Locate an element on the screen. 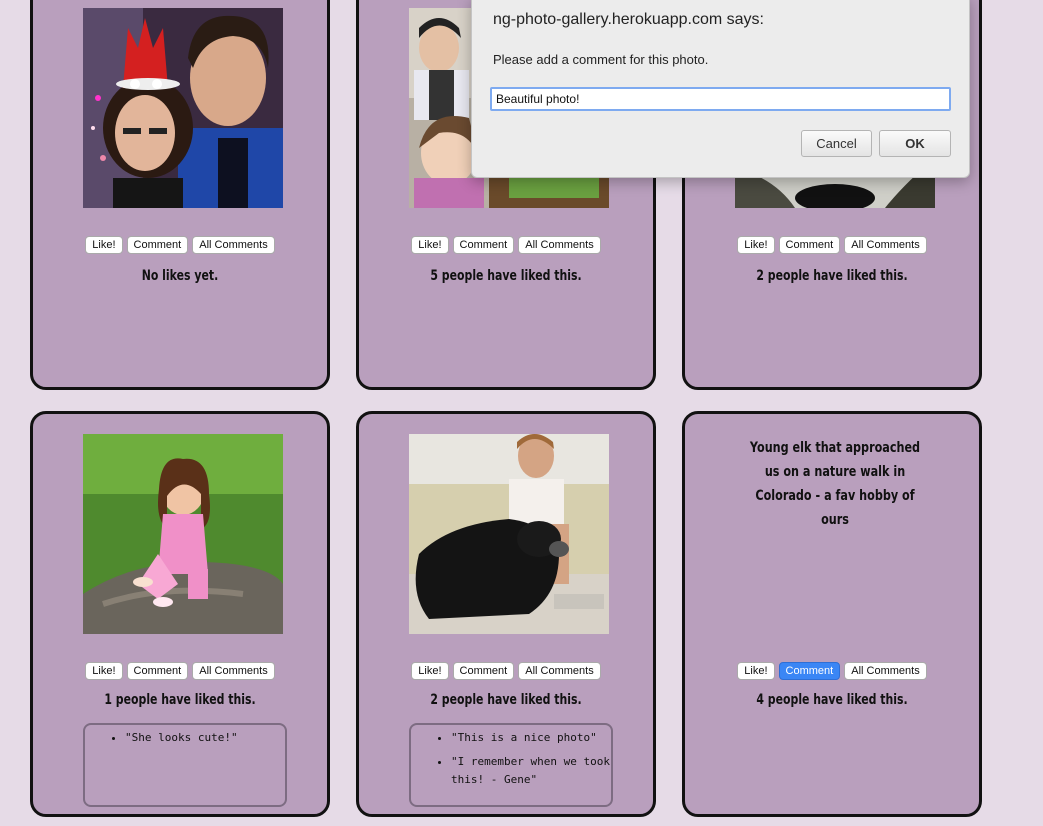 This screenshot has height=826, width=1043. likes-count: 1 people have liked this. is located at coordinates (180, 700).